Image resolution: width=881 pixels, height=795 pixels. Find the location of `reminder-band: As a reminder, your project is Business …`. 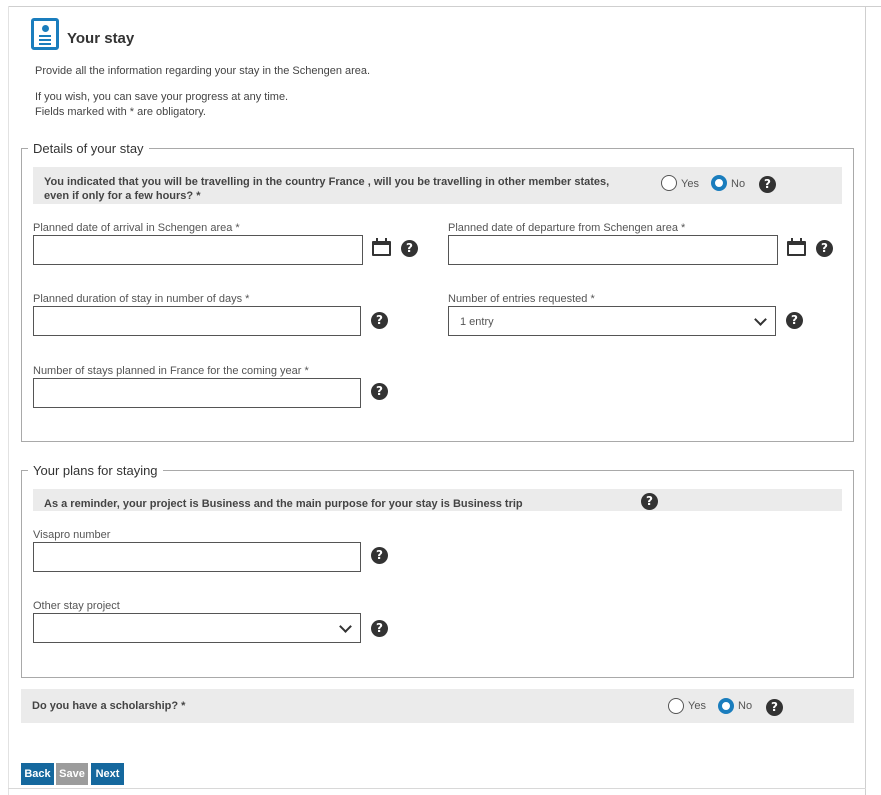

reminder-band: As a reminder, your project is Business … is located at coordinates (437, 500).